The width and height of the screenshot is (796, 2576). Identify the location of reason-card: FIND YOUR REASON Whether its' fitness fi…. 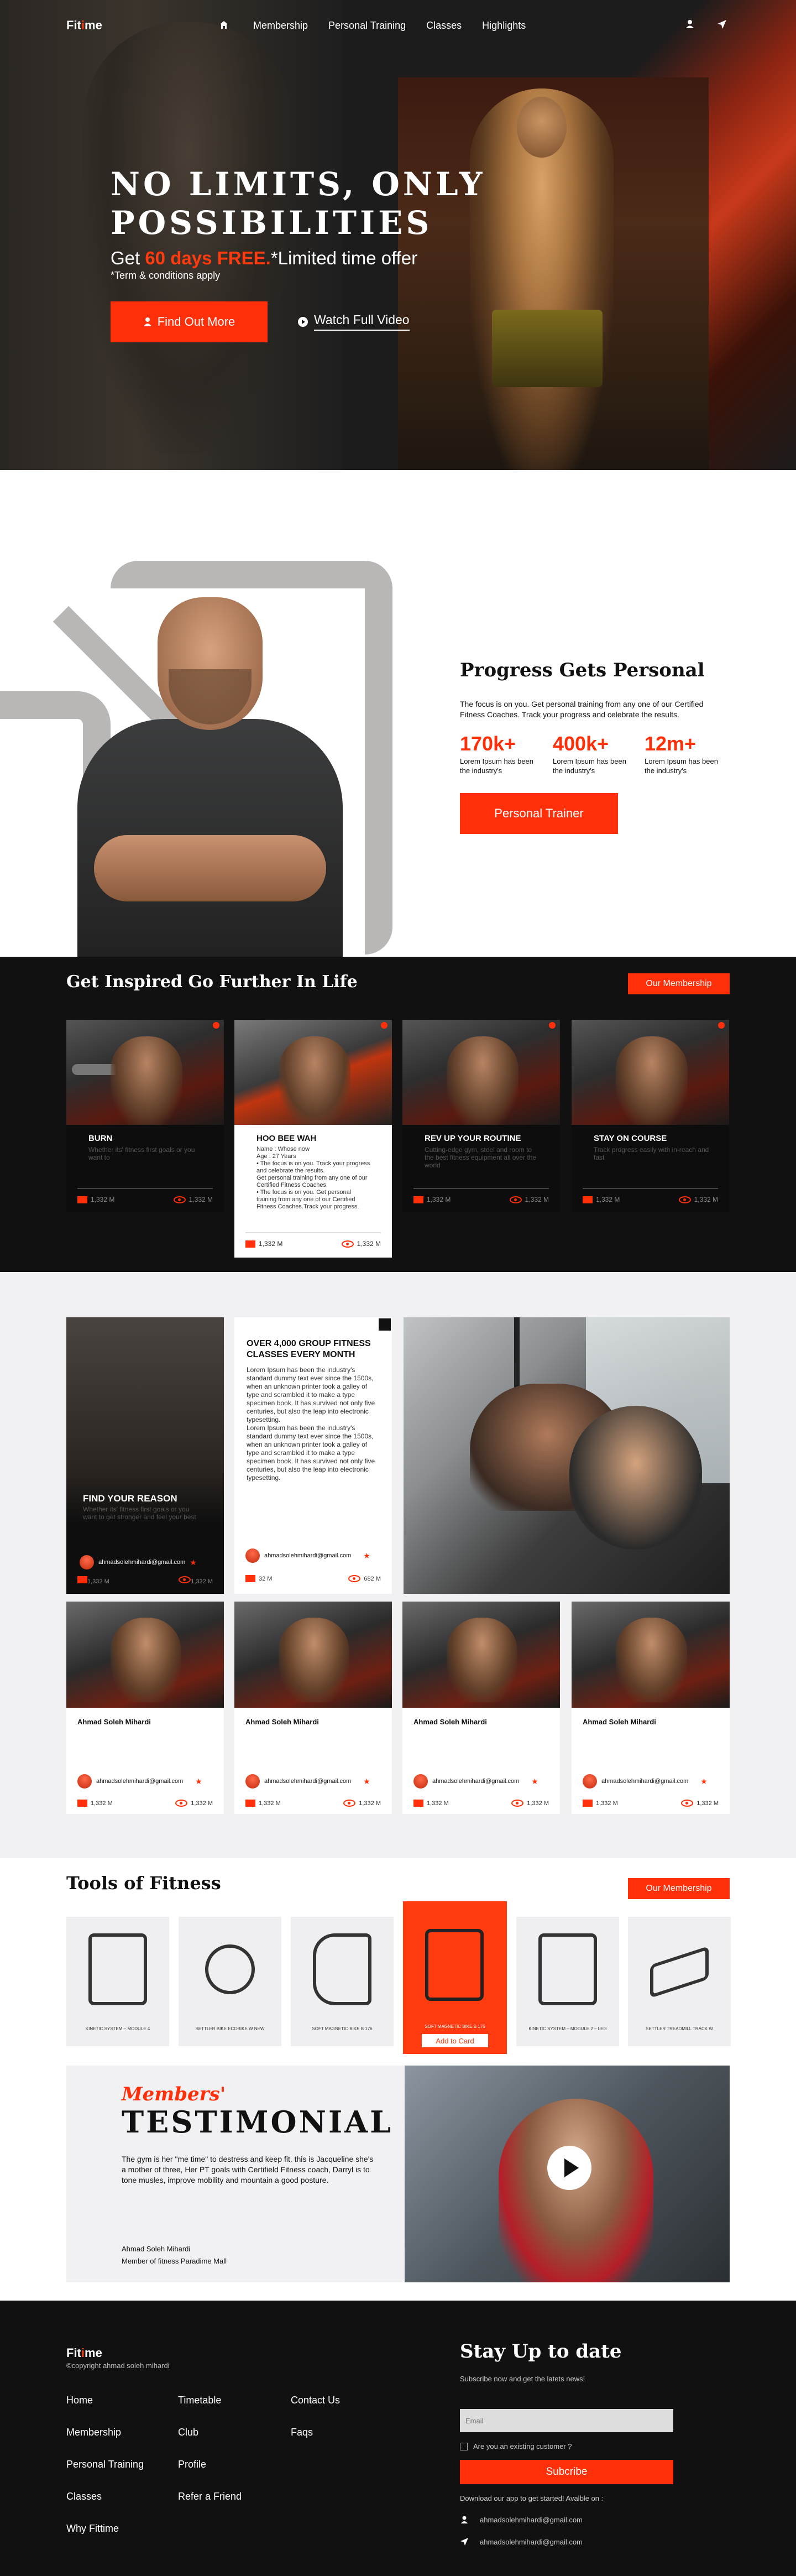
(145, 1455).